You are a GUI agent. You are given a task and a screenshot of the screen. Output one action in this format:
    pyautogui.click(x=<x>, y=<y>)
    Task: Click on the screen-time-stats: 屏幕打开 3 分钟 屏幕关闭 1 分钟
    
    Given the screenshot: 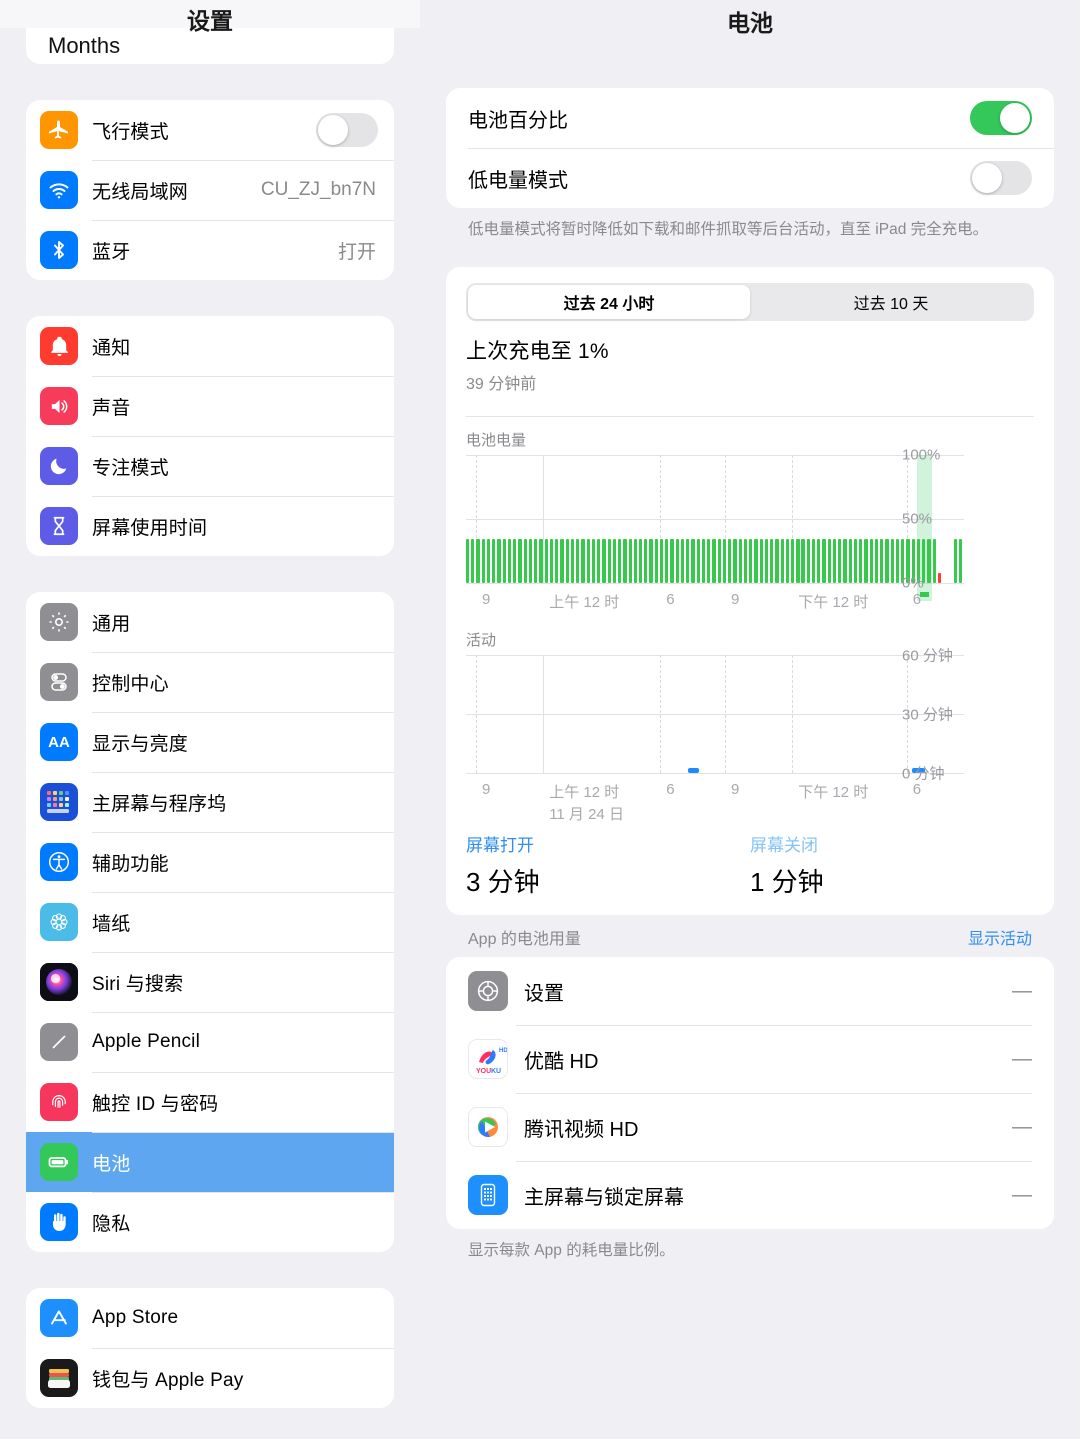 What is the action you would take?
    pyautogui.click(x=750, y=867)
    